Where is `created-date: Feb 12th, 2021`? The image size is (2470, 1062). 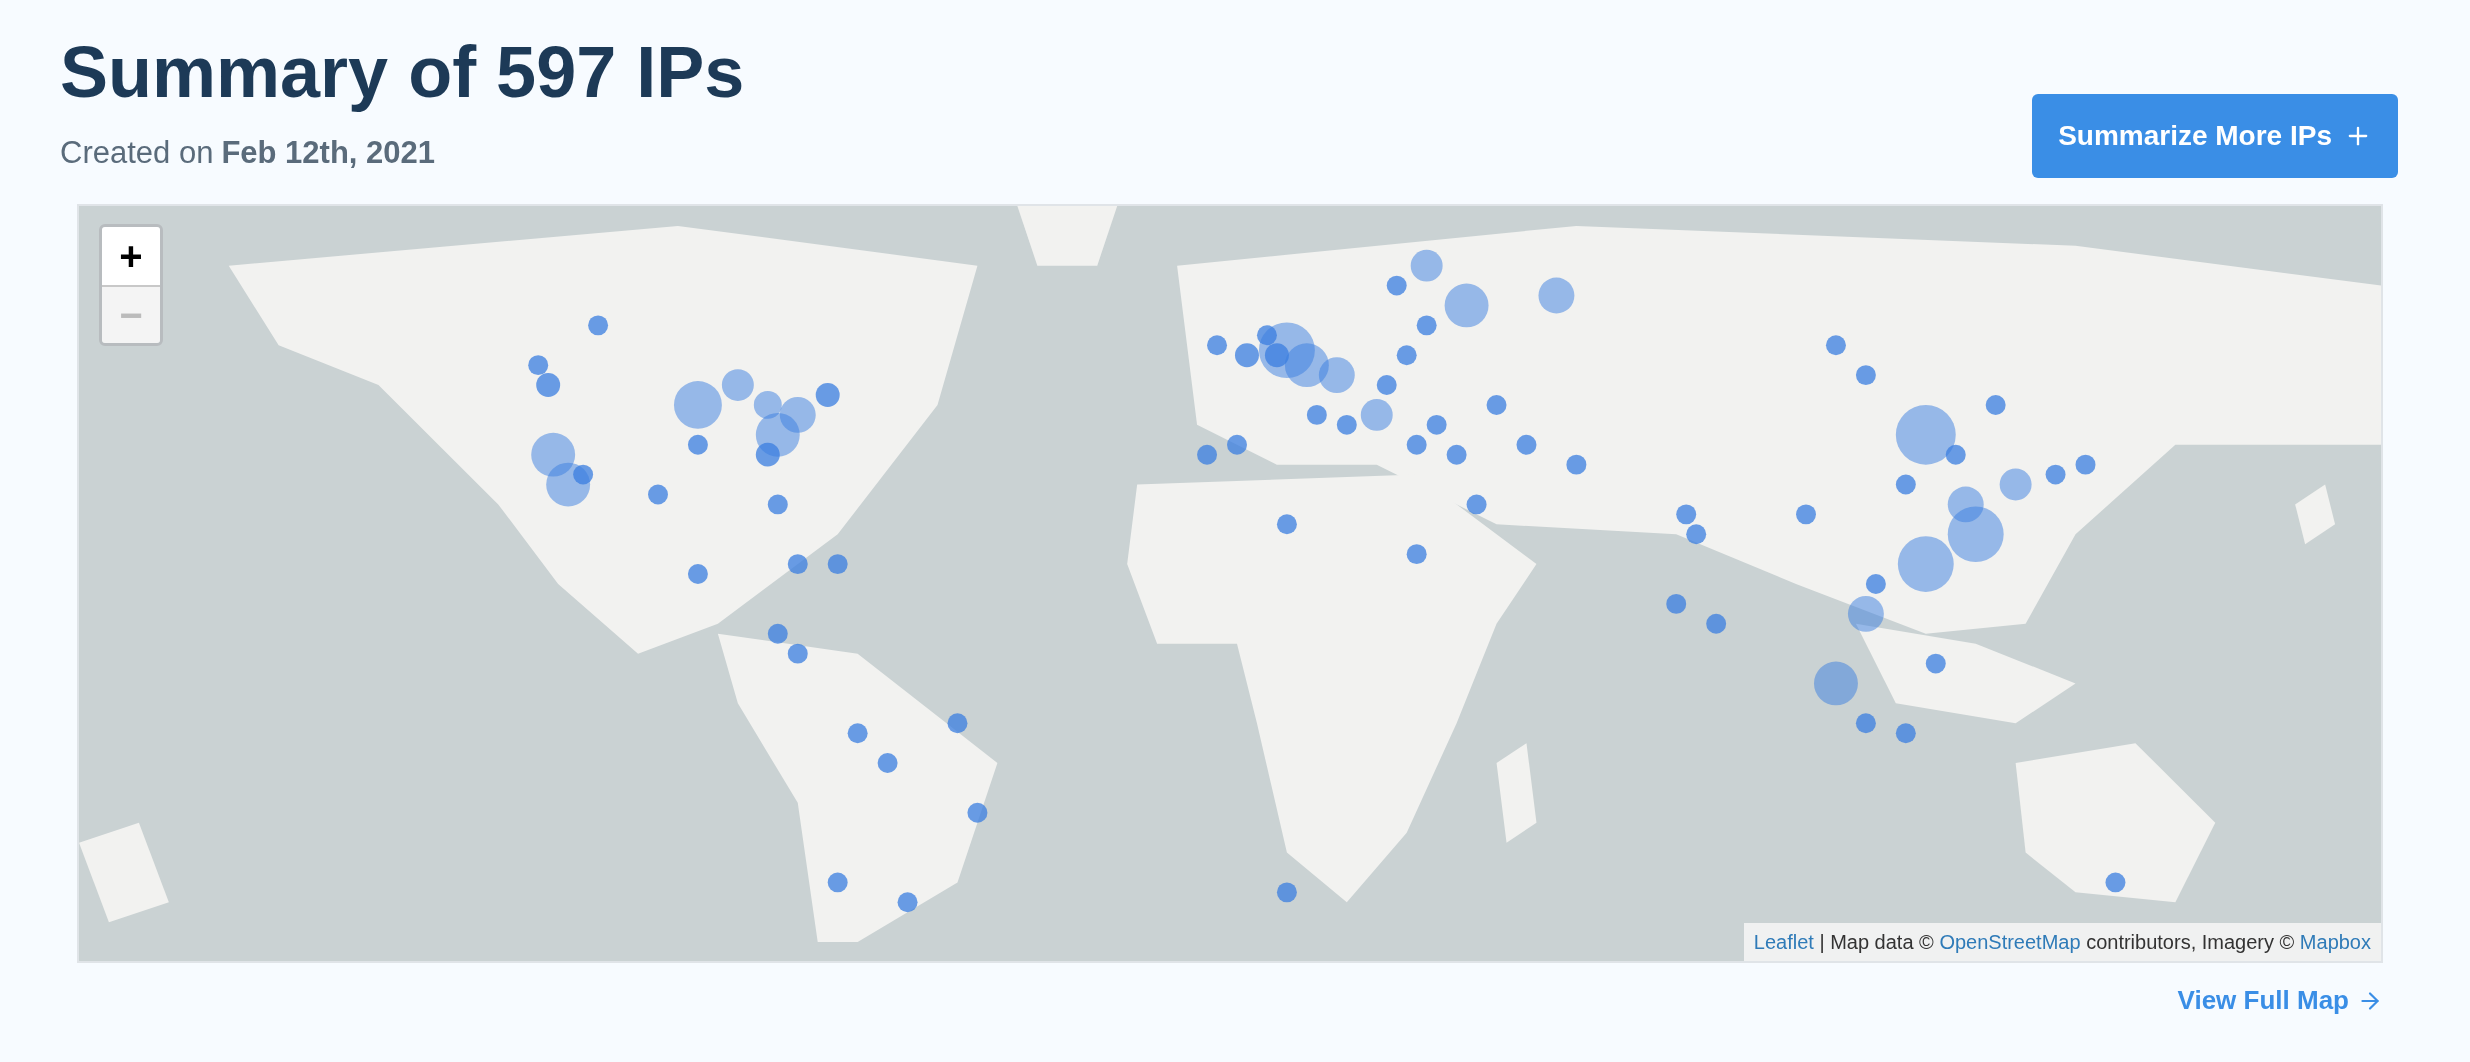
created-date: Feb 12th, 2021 is located at coordinates (328, 153).